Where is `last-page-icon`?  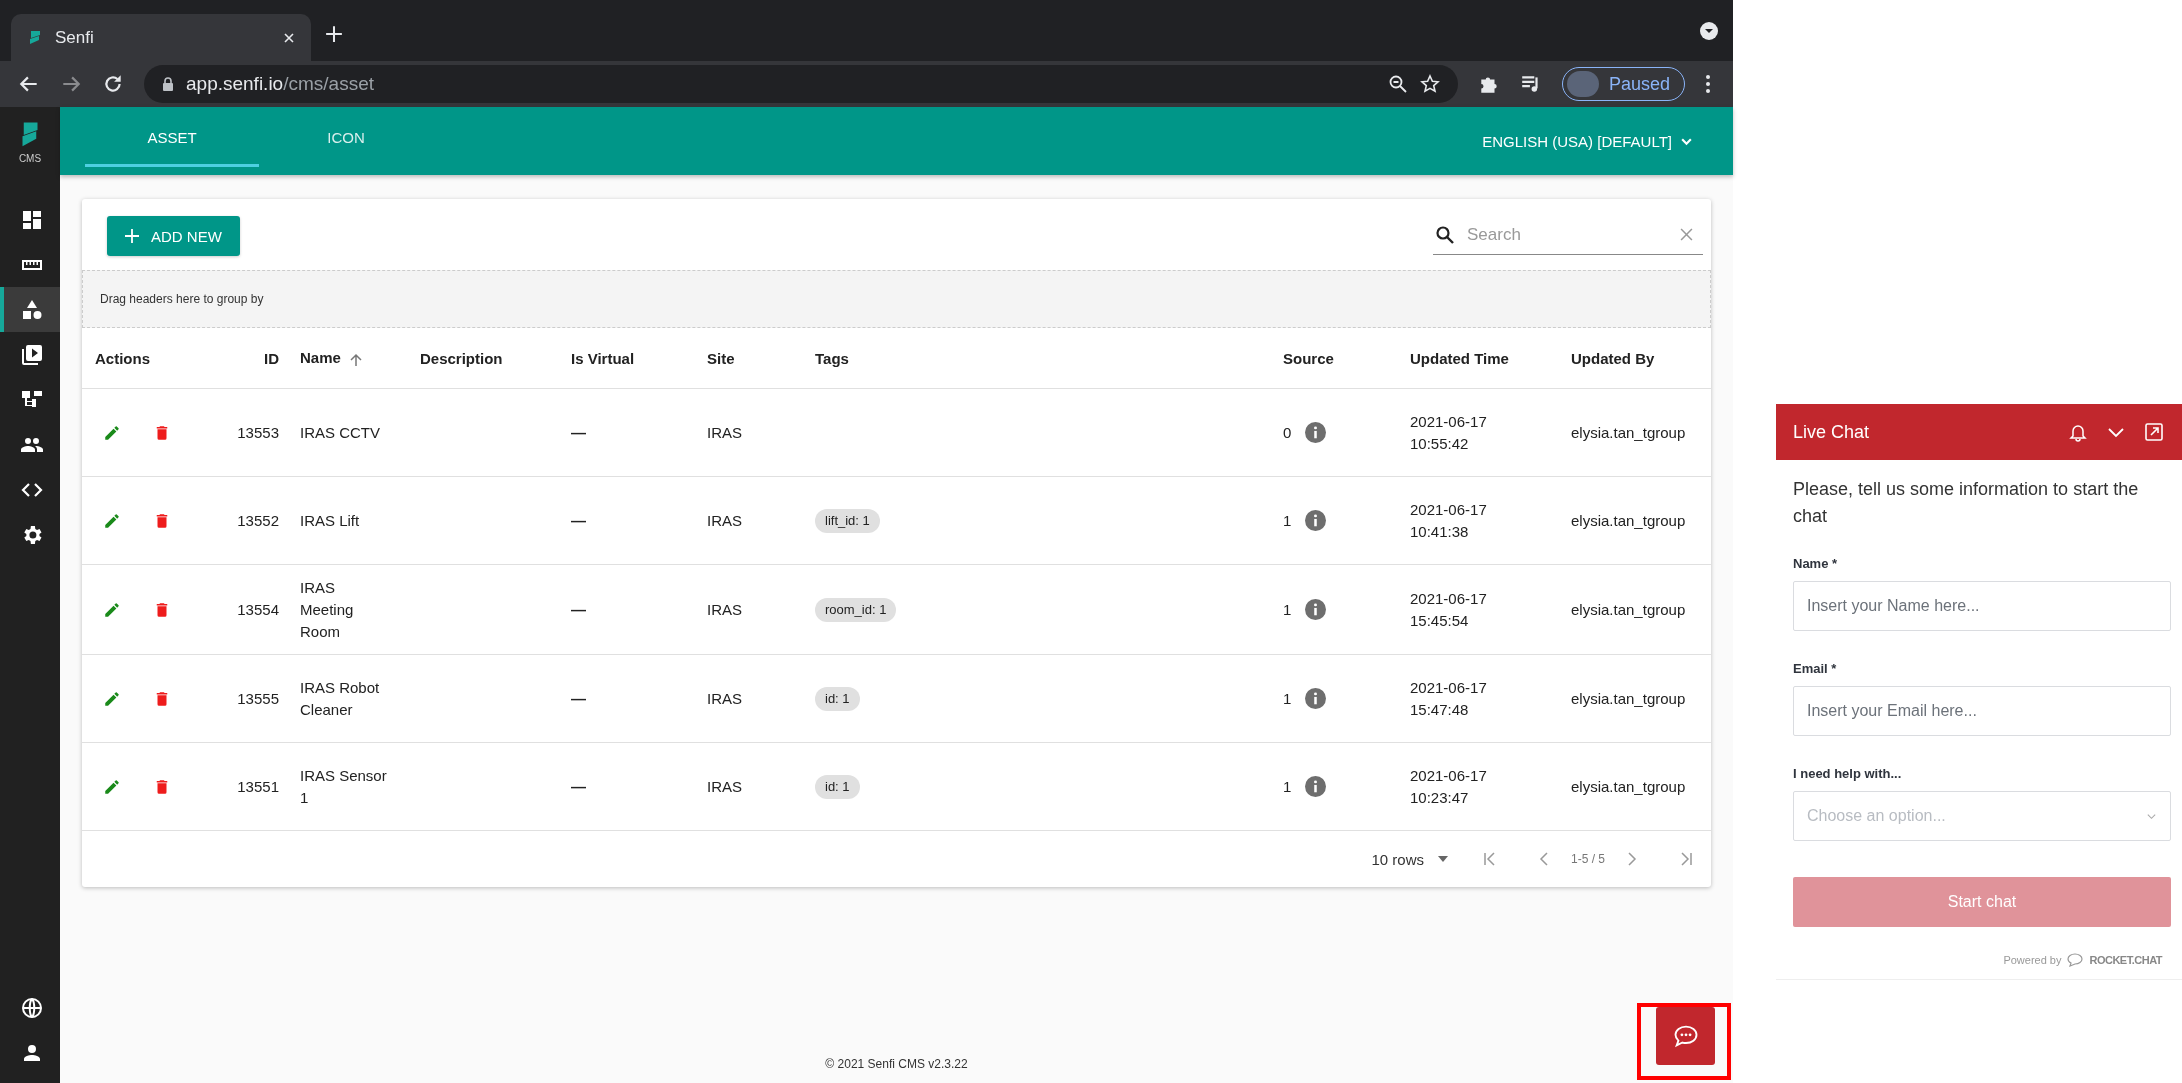
last-page-icon is located at coordinates (1686, 859).